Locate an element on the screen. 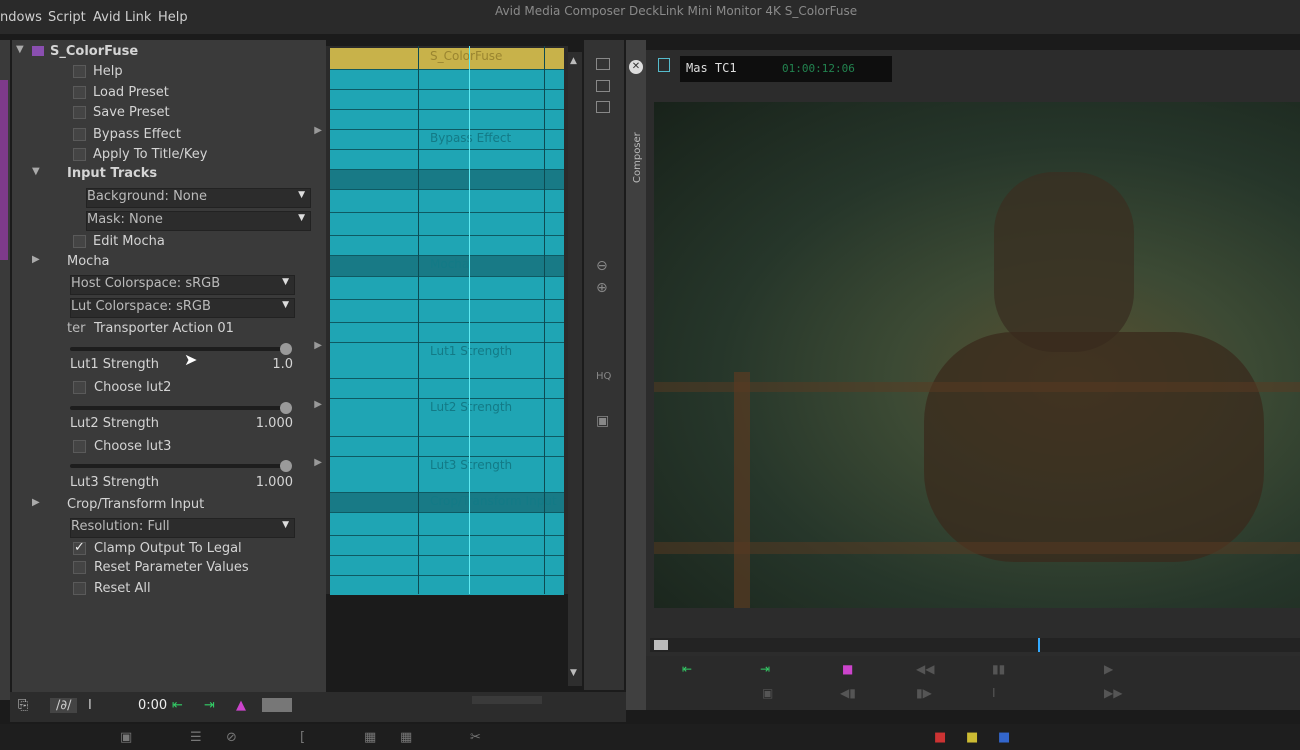  edit-mocha-checkbox is located at coordinates (79, 241).